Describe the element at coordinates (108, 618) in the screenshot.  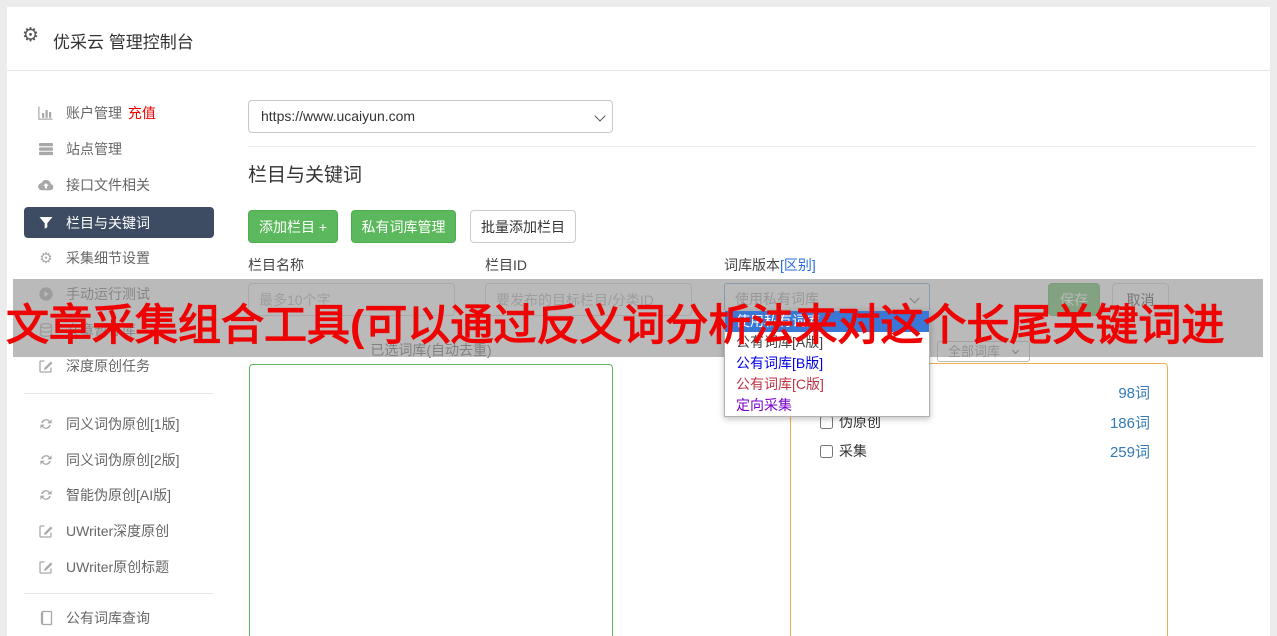
I see `sidebar-item-label: 公有词库查询` at that location.